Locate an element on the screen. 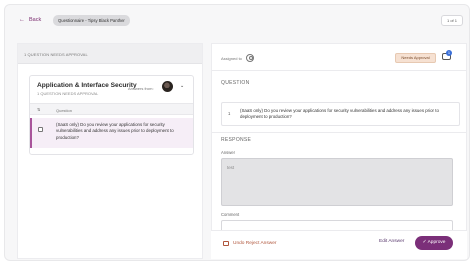 This screenshot has width=474, height=264. assigned-label: Assigned to is located at coordinates (231, 58).